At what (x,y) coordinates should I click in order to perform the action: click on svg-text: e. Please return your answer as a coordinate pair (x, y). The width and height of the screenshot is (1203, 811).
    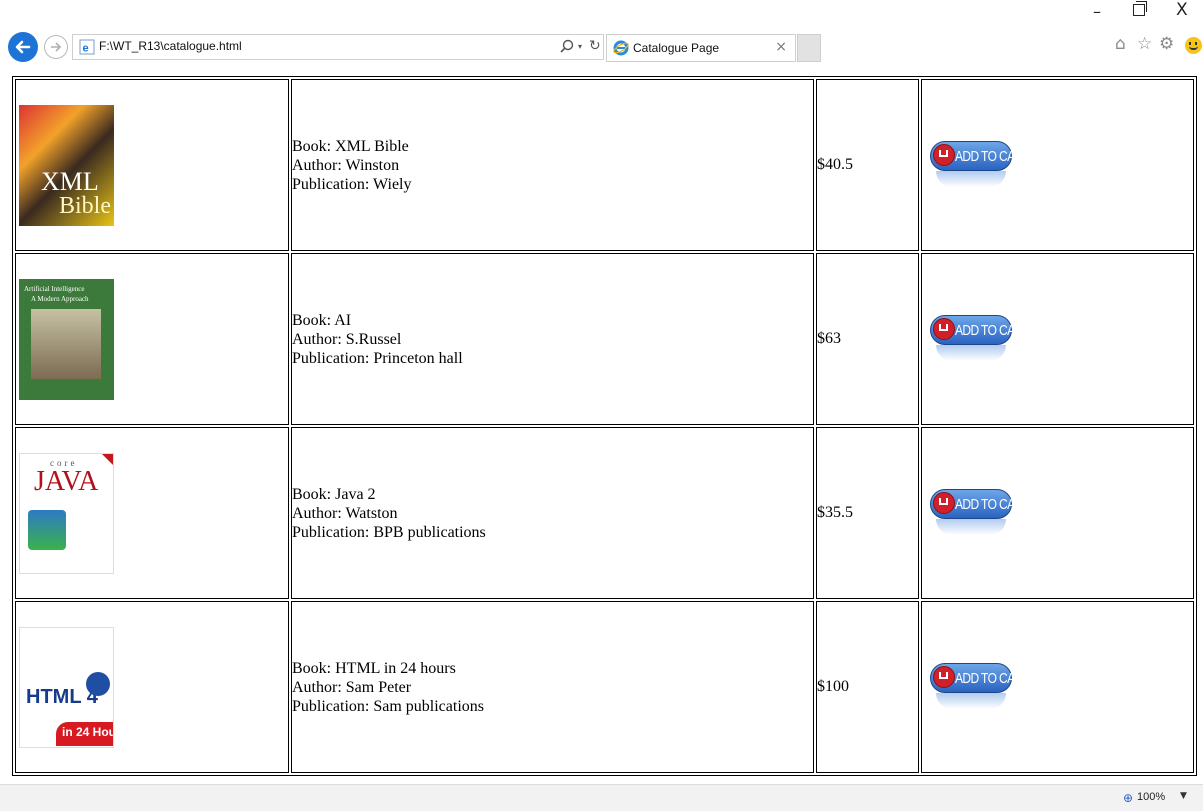
    Looking at the image, I should click on (86, 49).